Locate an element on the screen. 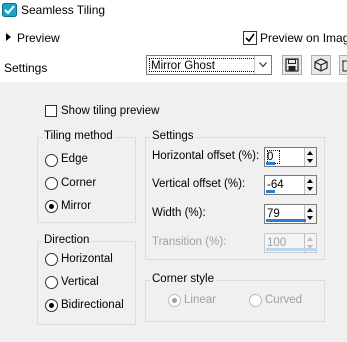 The image size is (347, 342). horizontal-offset-stepper is located at coordinates (310, 157).